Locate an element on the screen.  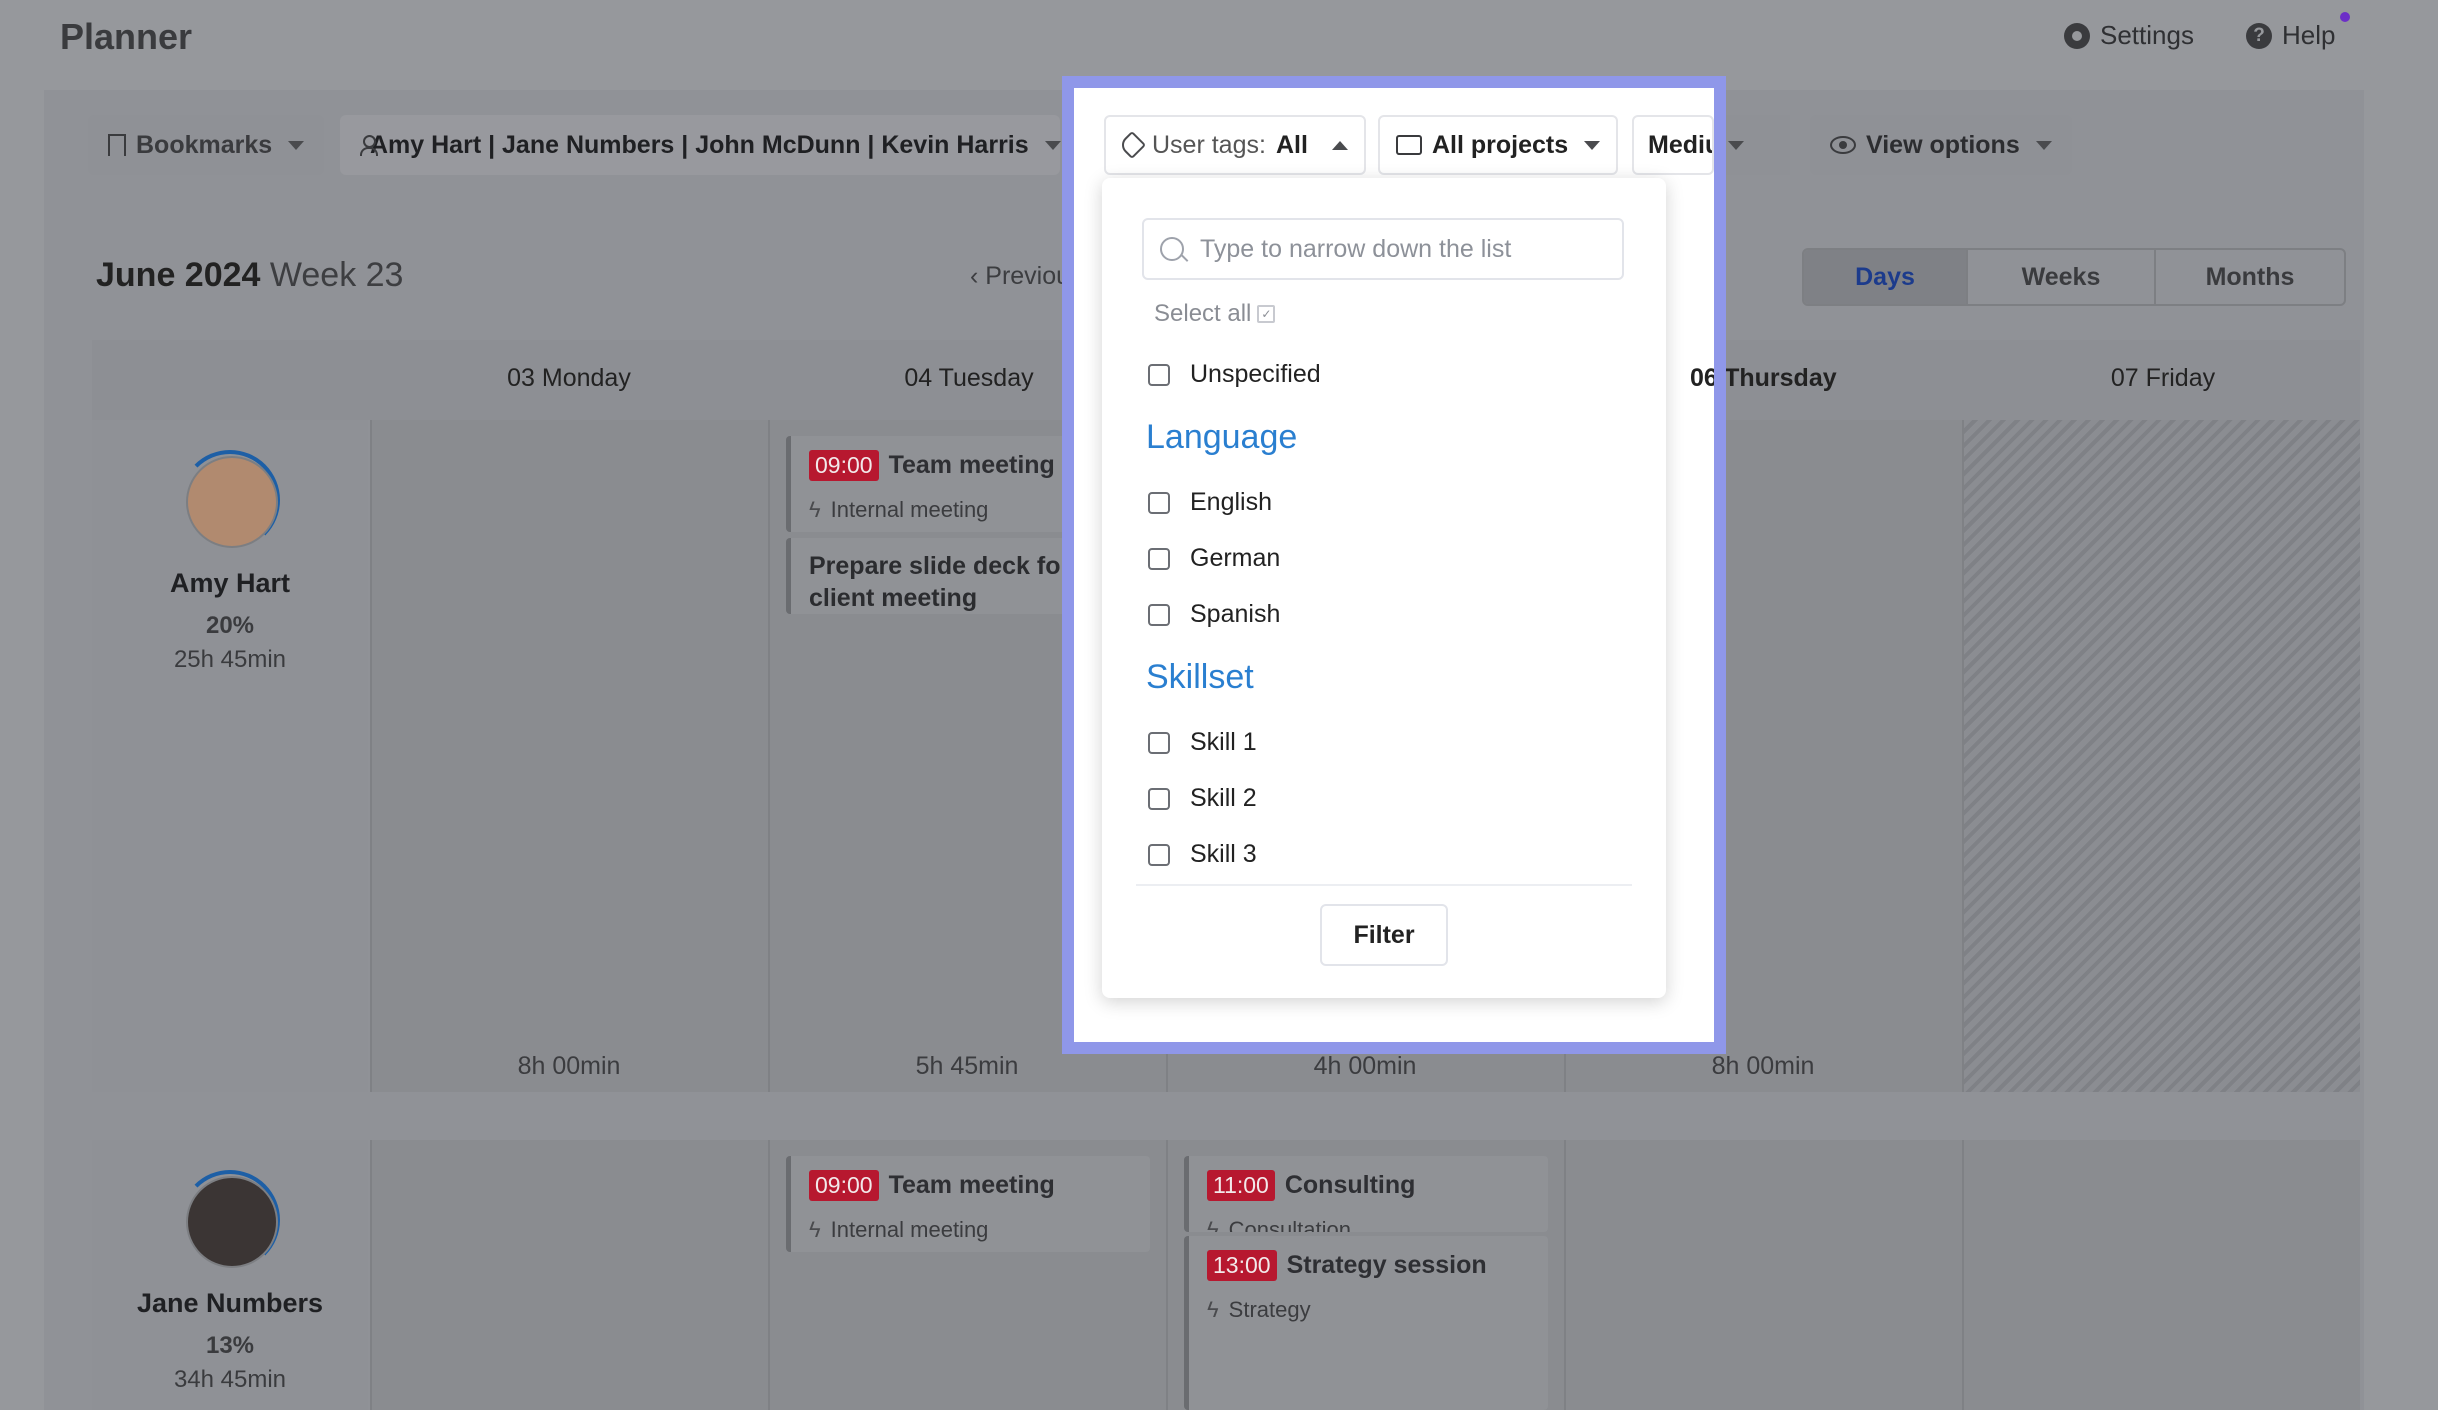
person-name: Jane Numbers is located at coordinates (230, 1303).